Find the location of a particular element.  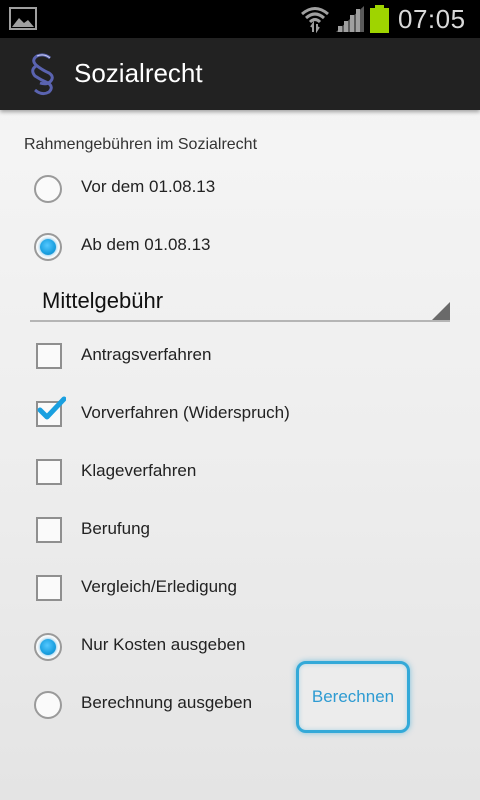

checkbox-berufung: Berufung is located at coordinates (244, 537).